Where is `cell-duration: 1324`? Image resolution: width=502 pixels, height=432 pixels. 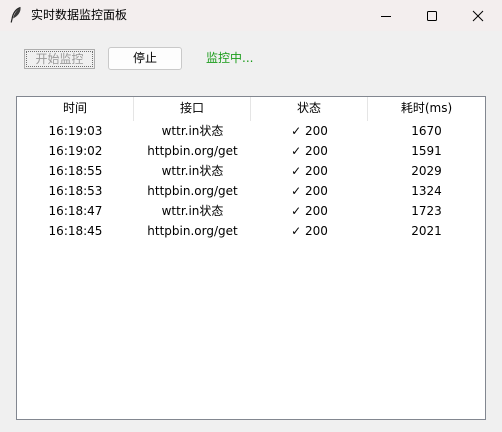
cell-duration: 1324 is located at coordinates (426, 191).